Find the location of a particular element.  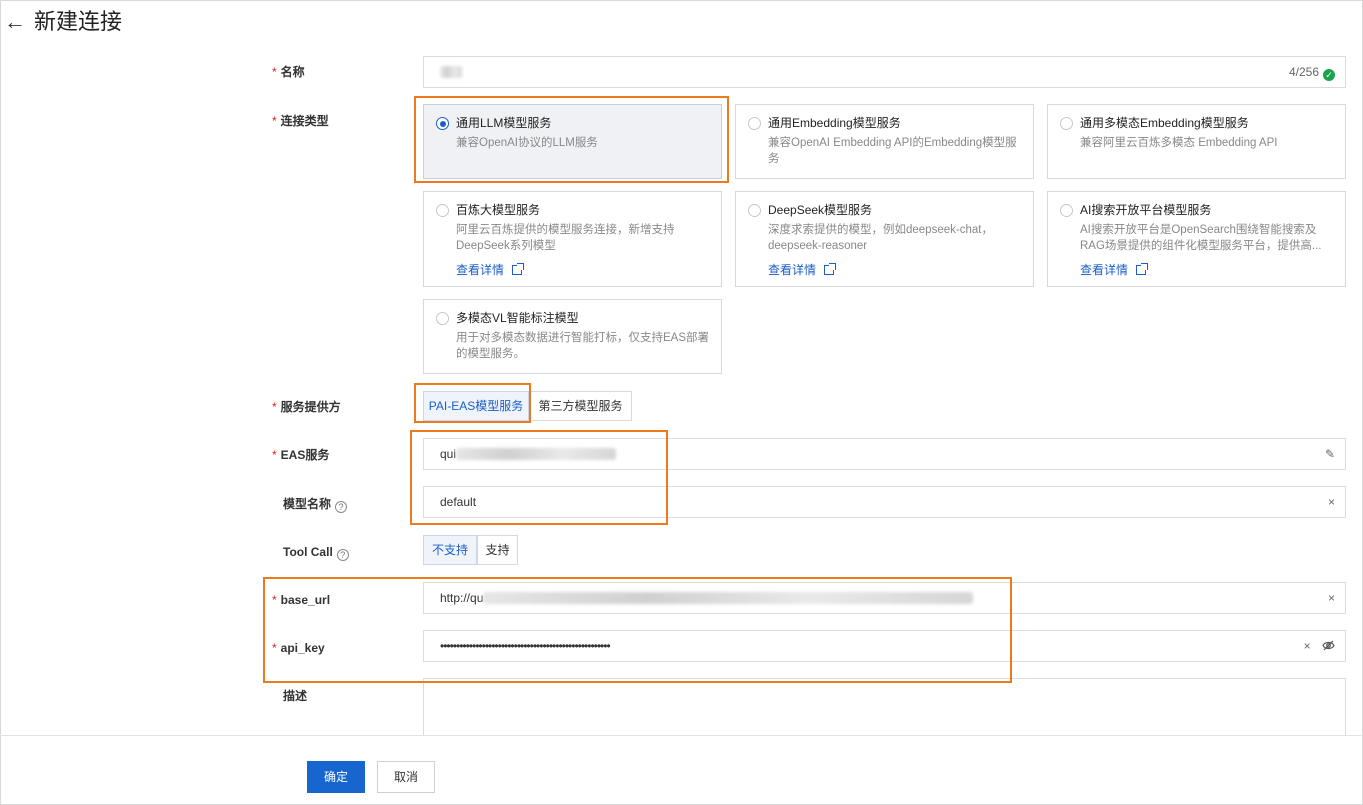

api-key-actions: × is located at coordinates (1319, 646).